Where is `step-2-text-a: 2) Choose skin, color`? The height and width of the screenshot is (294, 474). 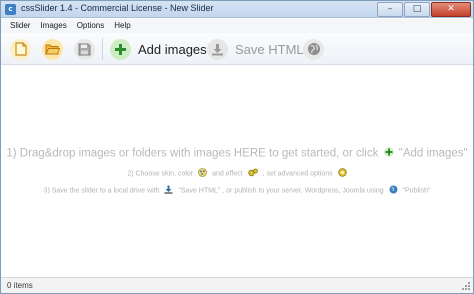
step-2-text-a: 2) Choose skin, color is located at coordinates (160, 174).